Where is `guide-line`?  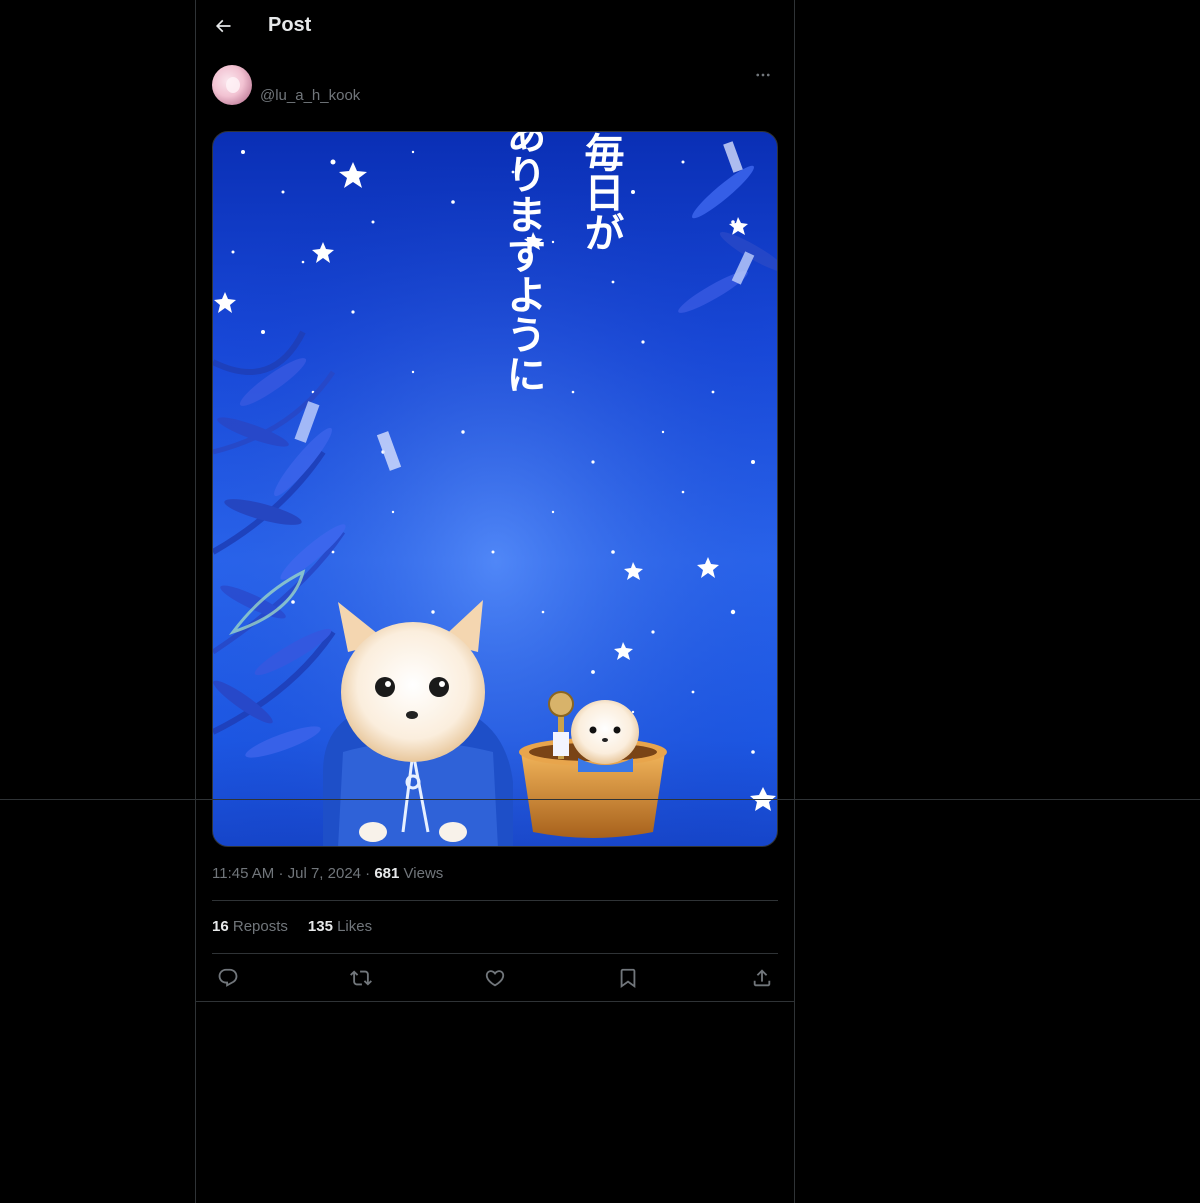 guide-line is located at coordinates (600, 799).